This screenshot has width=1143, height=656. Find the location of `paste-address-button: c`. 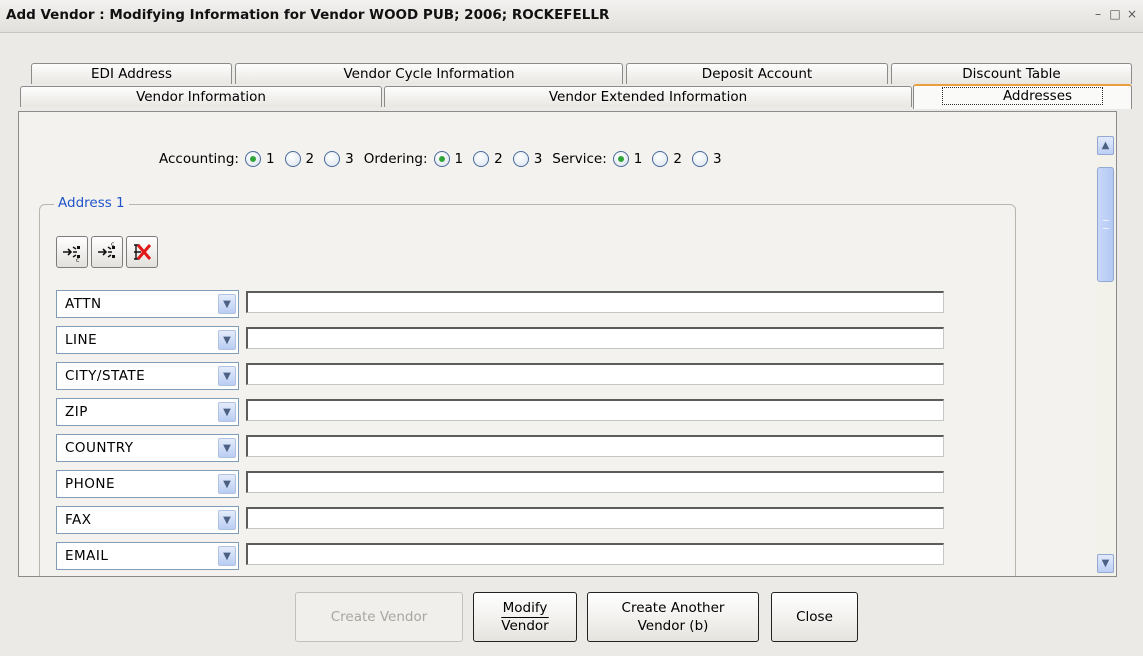

paste-address-button: c is located at coordinates (107, 252).